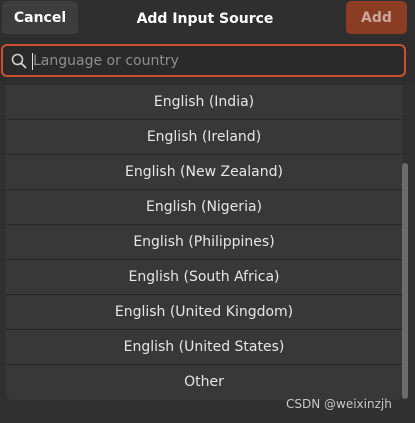 The width and height of the screenshot is (415, 423). Describe the element at coordinates (204, 102) in the screenshot. I see `list-item: English (India)` at that location.